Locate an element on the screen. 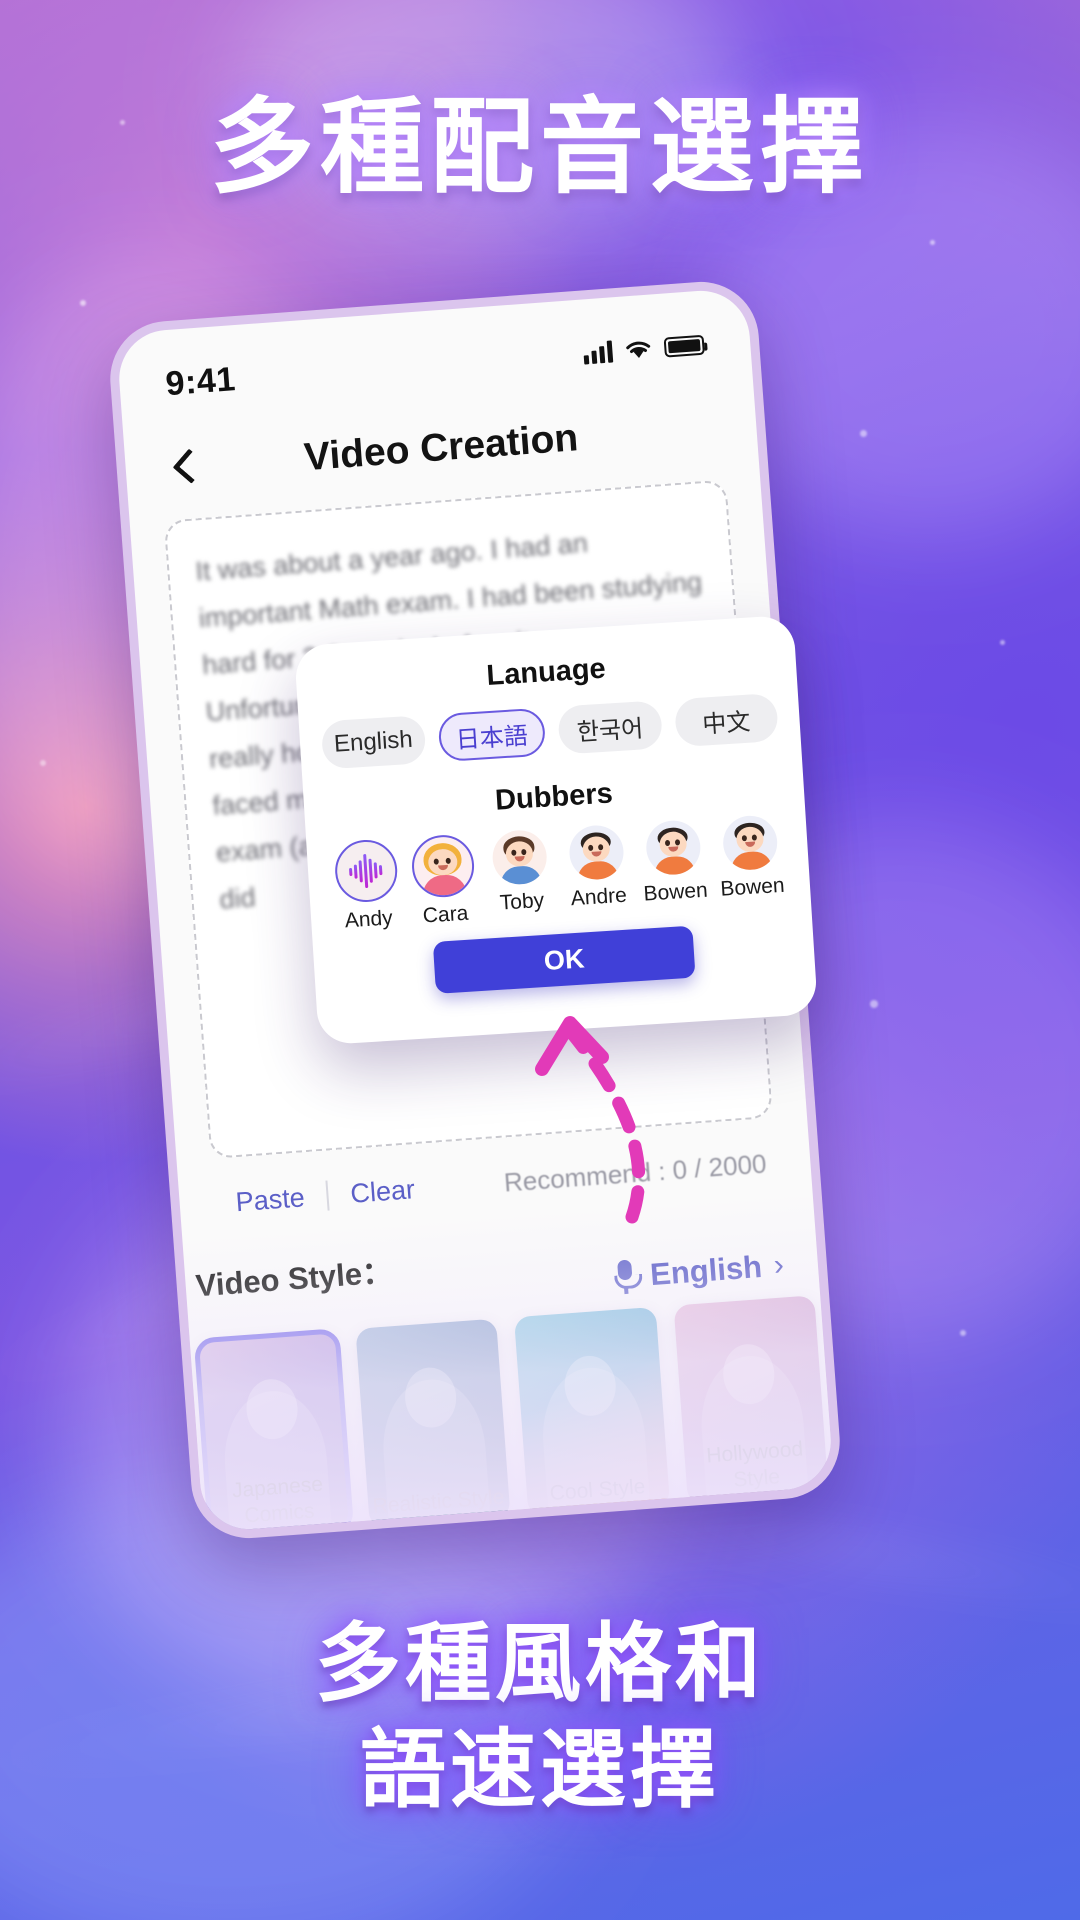 This screenshot has width=1080, height=1920. style-card: Japanese Comics is located at coordinates (273, 1435).